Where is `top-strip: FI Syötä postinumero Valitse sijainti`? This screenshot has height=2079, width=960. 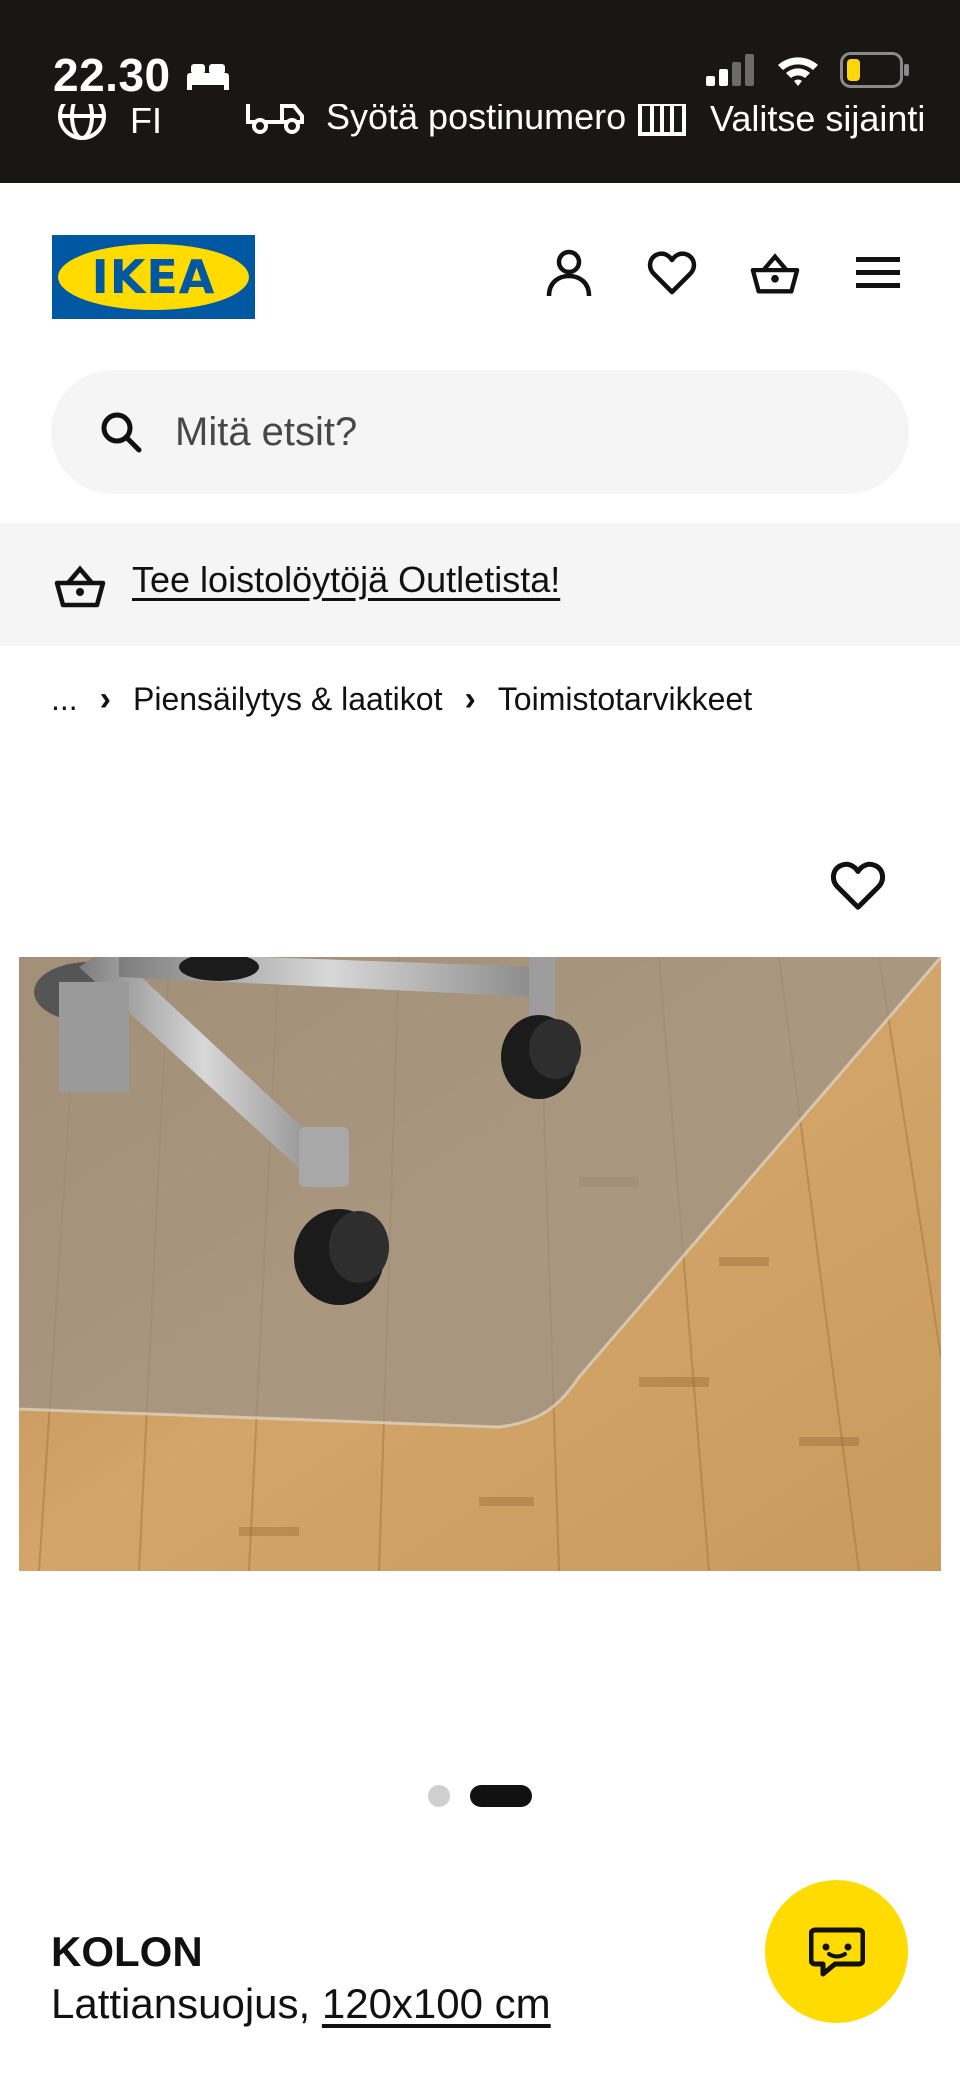
top-strip: FI Syötä postinumero Valitse sijainti is located at coordinates (480, 124).